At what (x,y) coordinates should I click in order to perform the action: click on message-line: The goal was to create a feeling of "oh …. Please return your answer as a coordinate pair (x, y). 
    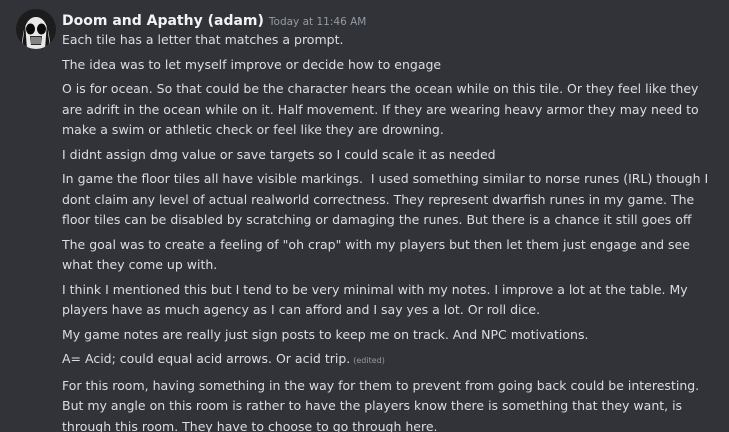
    Looking at the image, I should click on (378, 254).